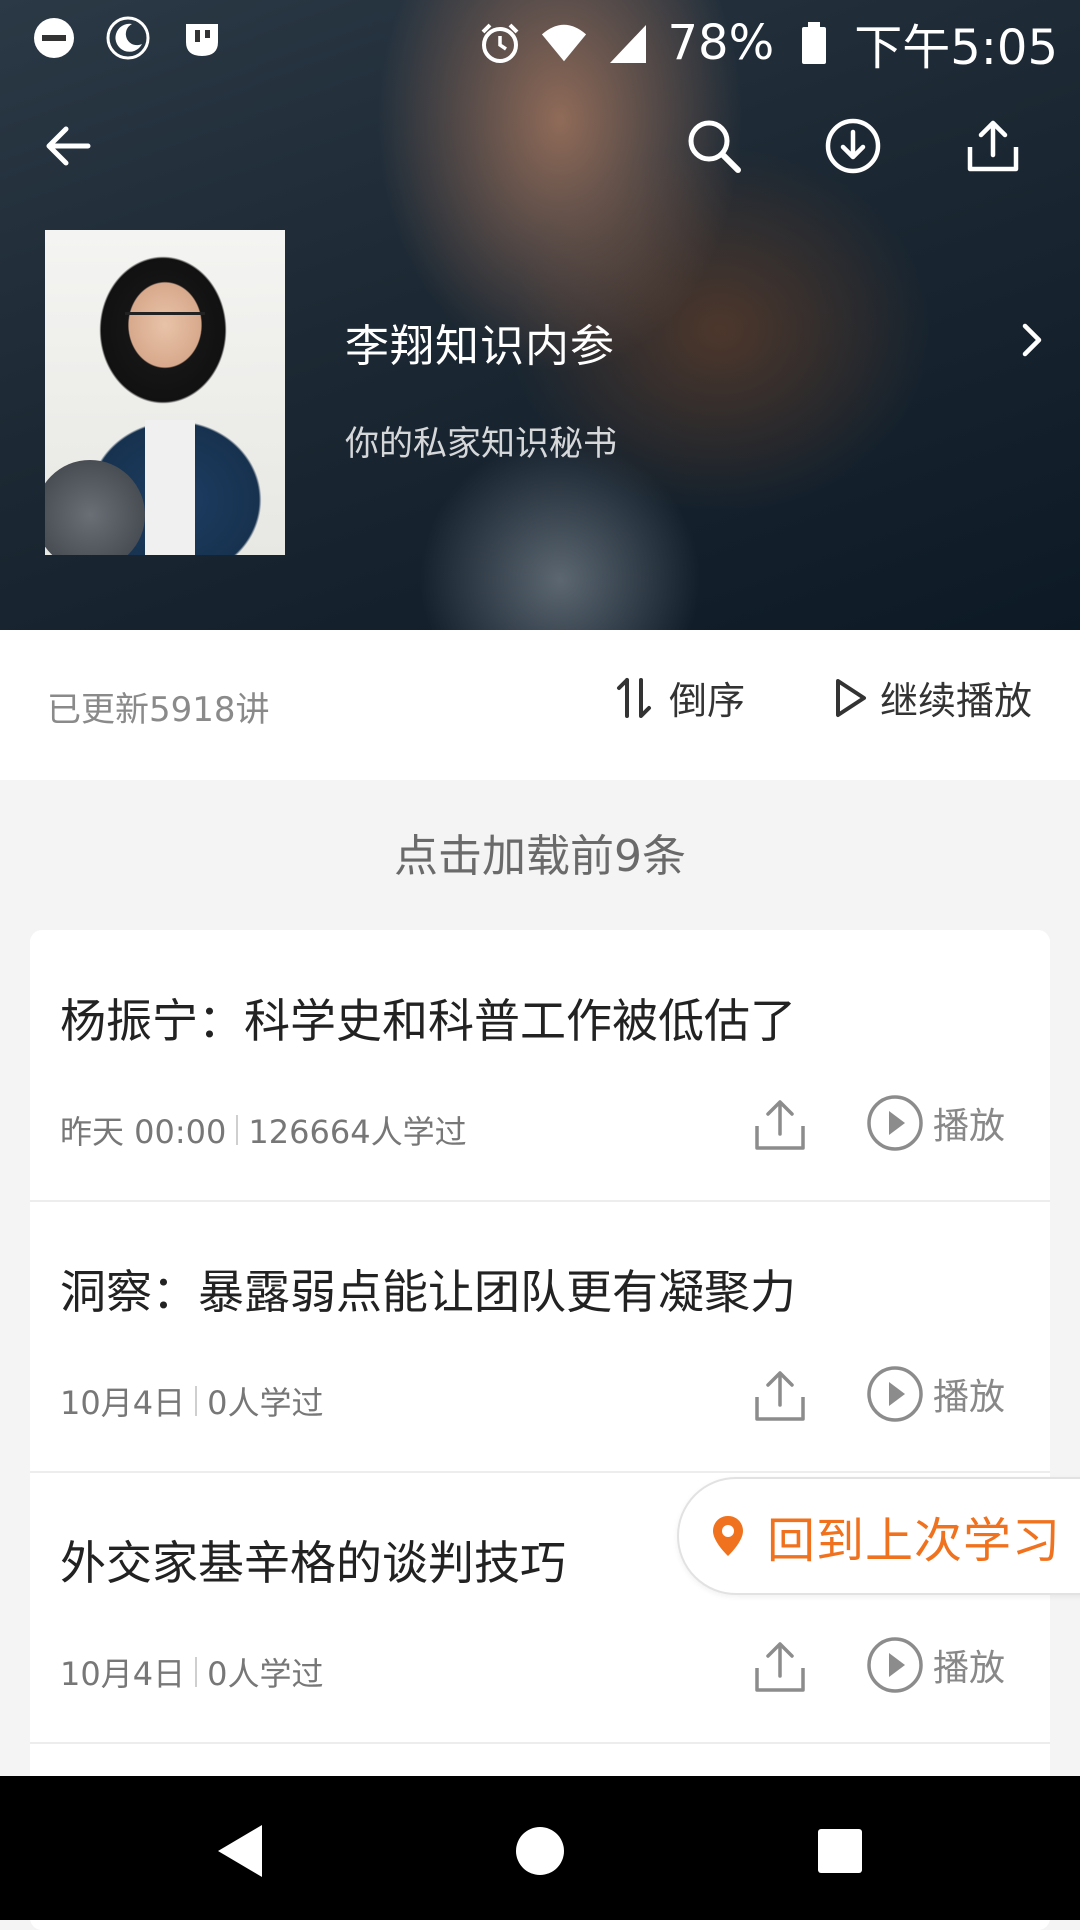 Image resolution: width=1080 pixels, height=1930 pixels. I want to click on do-not-disturb-icon, so click(54, 38).